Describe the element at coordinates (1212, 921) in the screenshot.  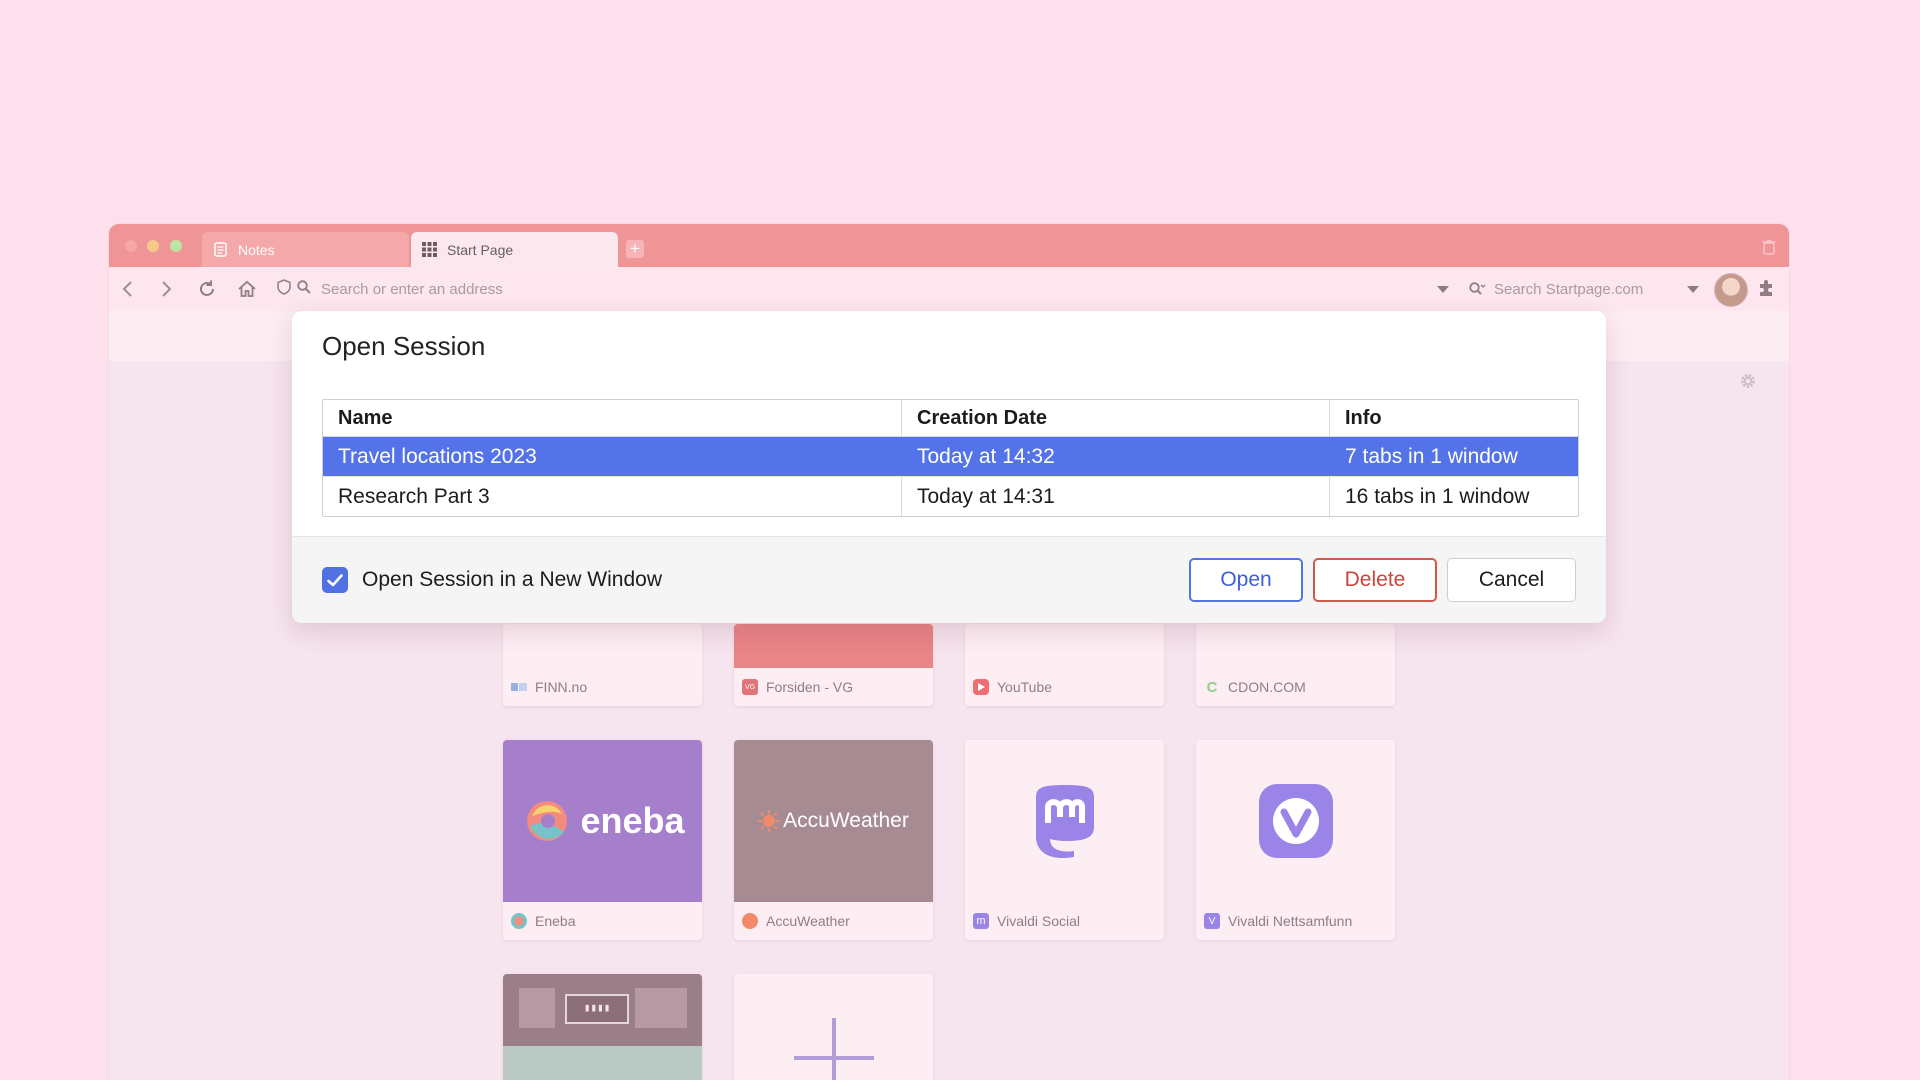
I see `vivaldi-icon: V` at that location.